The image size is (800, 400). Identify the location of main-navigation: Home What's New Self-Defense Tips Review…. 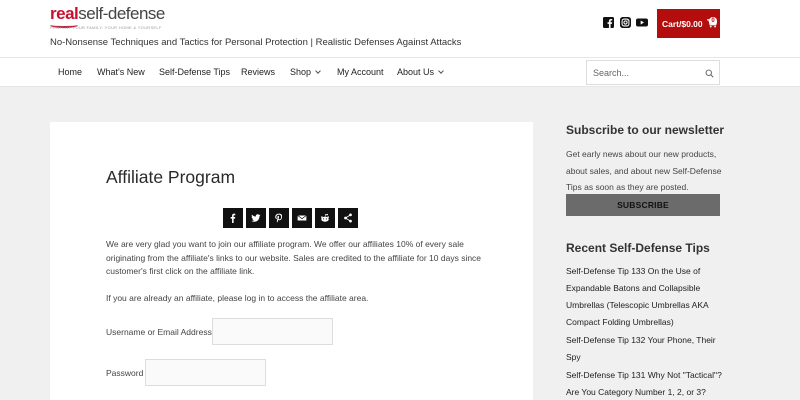
(400, 72).